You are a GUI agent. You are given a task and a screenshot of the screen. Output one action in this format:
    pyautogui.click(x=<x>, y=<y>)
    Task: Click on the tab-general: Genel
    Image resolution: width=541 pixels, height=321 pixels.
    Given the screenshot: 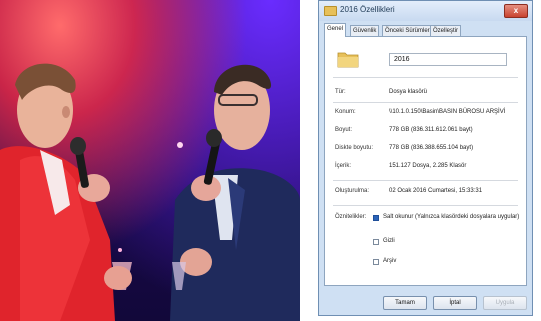 What is the action you would take?
    pyautogui.click(x=335, y=30)
    